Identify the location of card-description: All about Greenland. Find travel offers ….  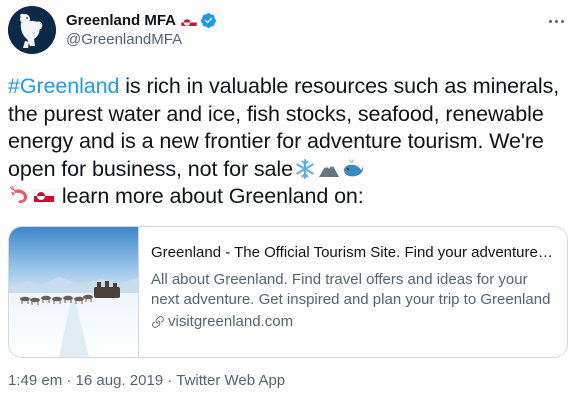
(351, 289).